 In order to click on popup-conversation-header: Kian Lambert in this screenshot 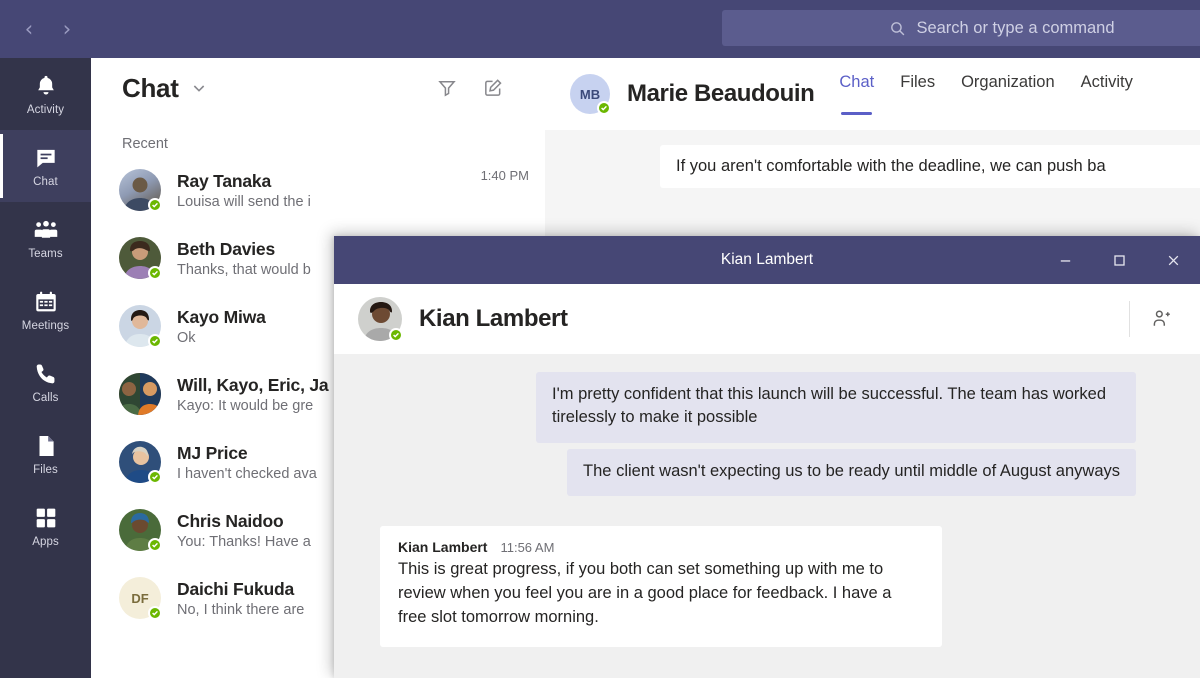, I will do `click(767, 319)`.